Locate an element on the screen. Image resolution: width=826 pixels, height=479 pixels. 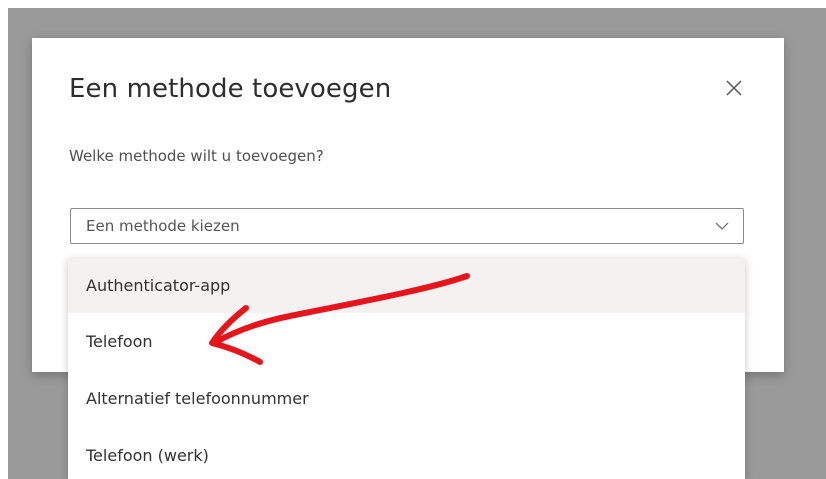
method-select-value: Een methode kiezen is located at coordinates (163, 226).